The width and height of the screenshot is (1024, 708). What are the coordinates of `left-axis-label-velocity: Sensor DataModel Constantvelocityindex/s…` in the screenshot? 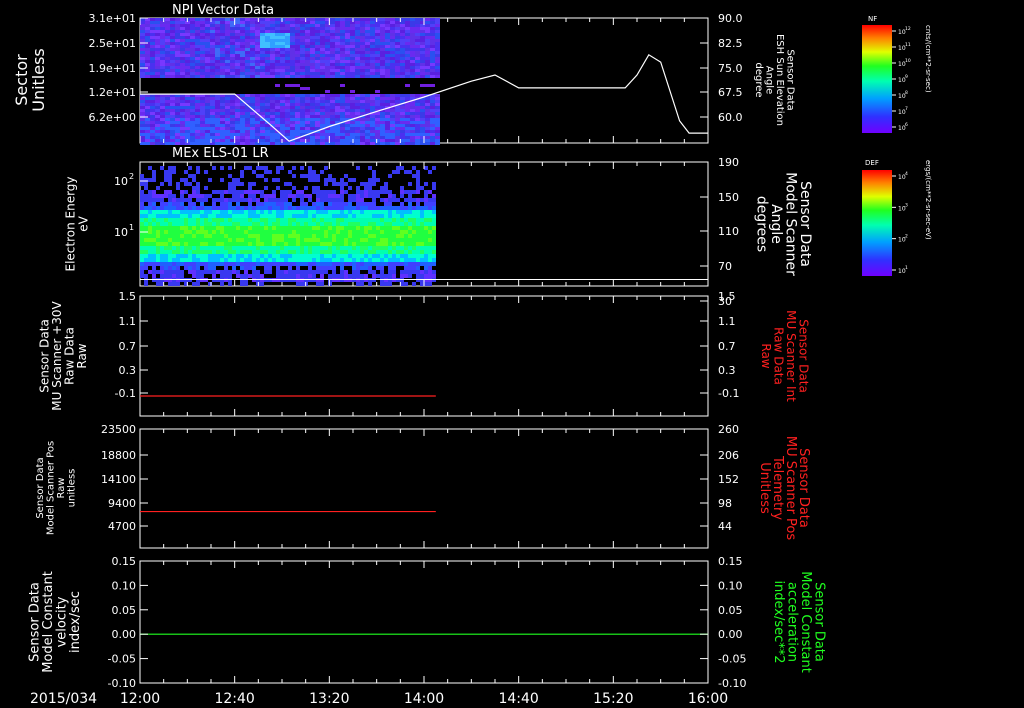 It's located at (55, 622).